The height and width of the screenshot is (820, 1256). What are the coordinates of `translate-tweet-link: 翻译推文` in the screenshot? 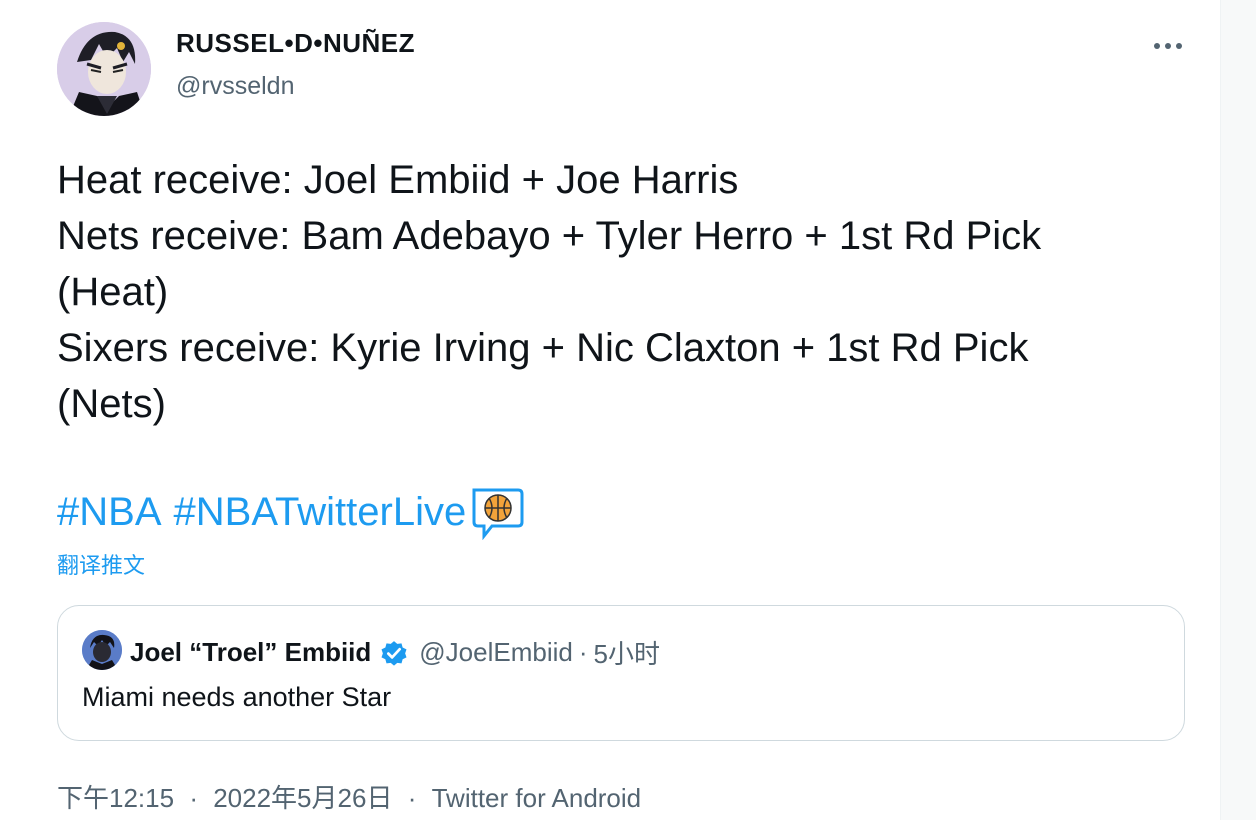 It's located at (101, 564).